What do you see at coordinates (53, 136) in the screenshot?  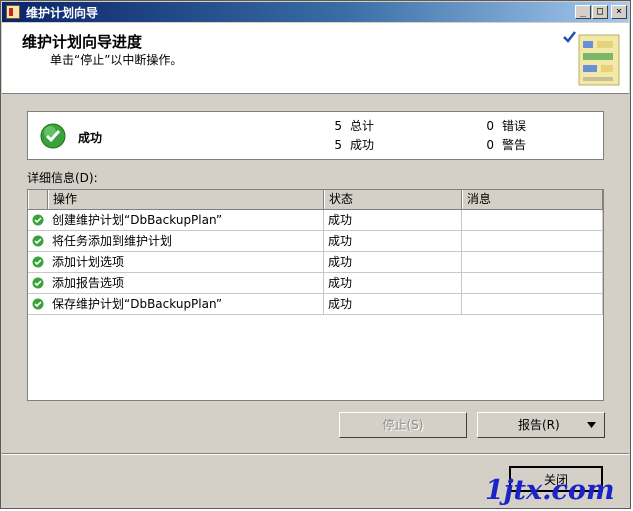 I see `success-check-icon` at bounding box center [53, 136].